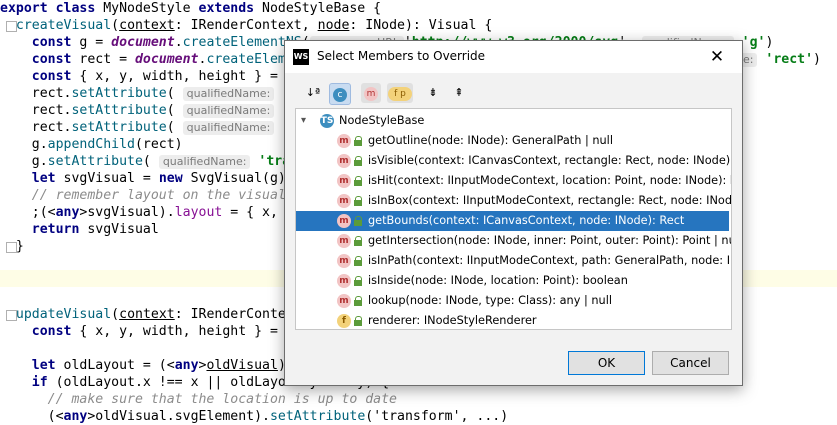  What do you see at coordinates (123, 229) in the screenshot?
I see `code-token: svgVisual` at bounding box center [123, 229].